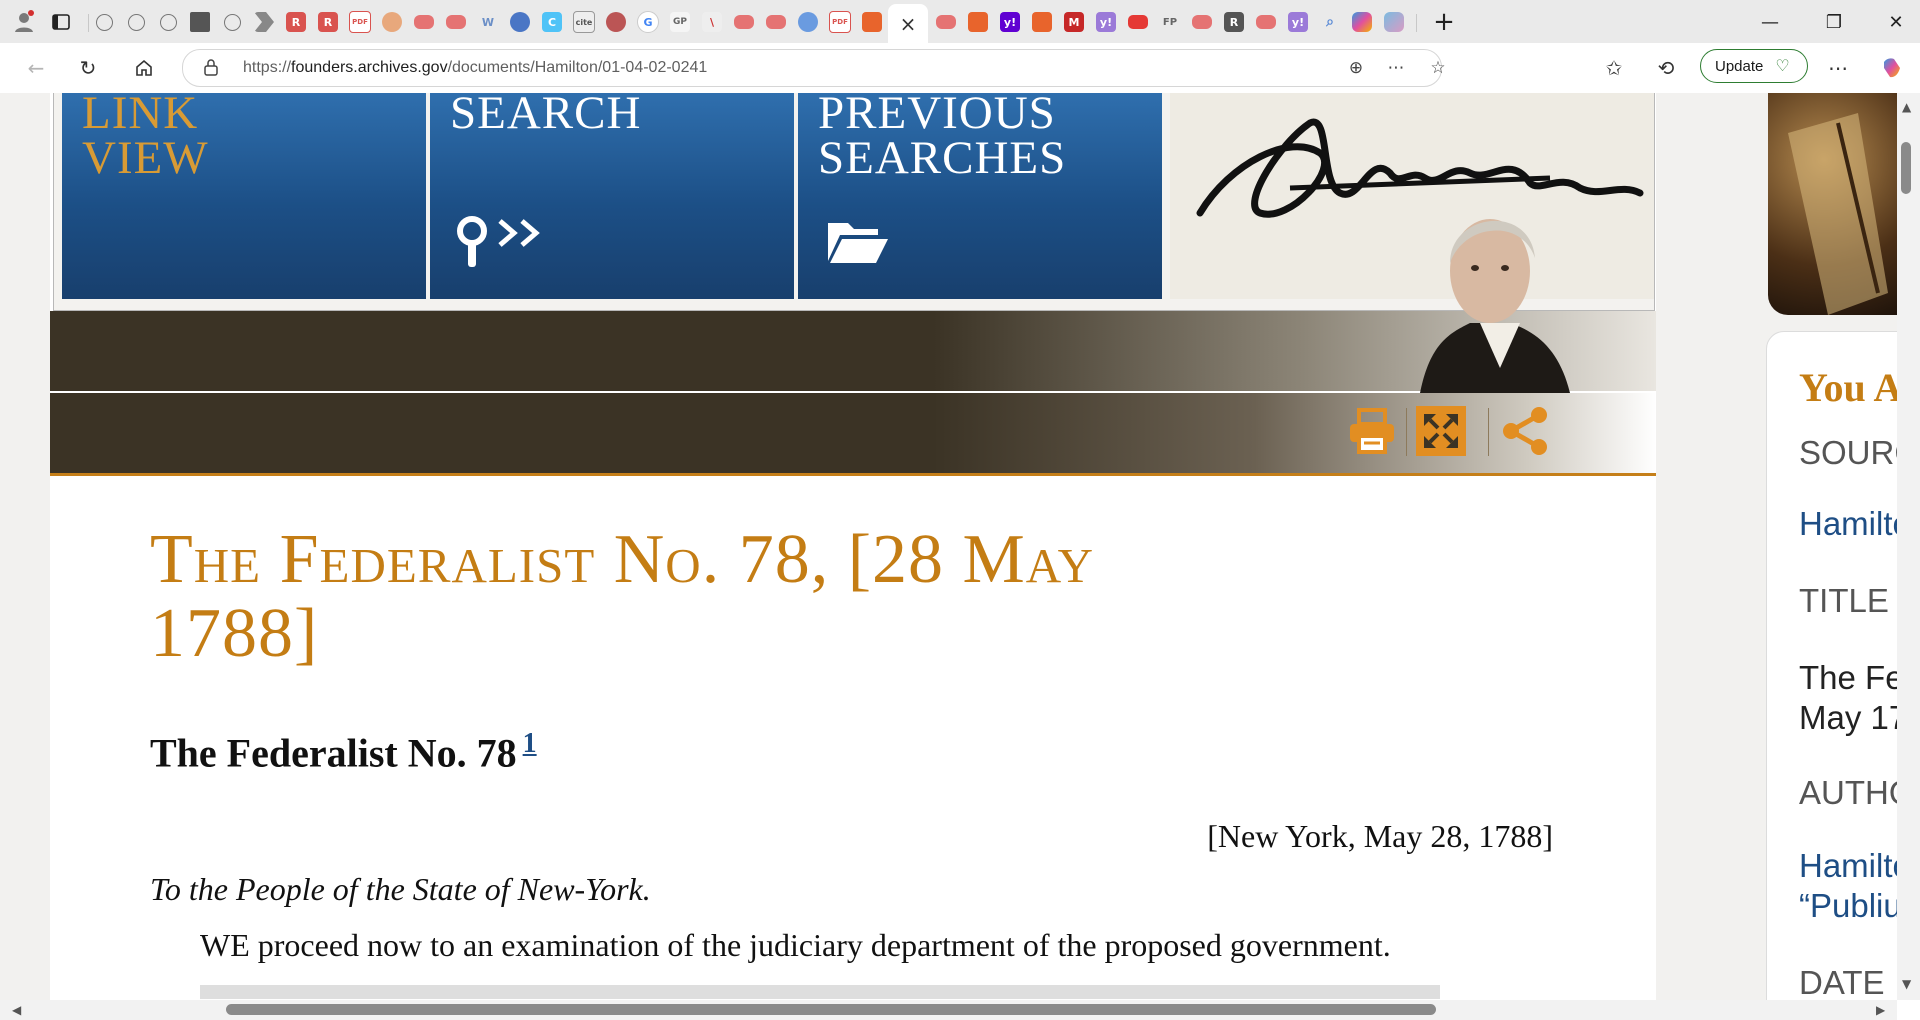 This screenshot has height=1020, width=1920. What do you see at coordinates (211, 67) in the screenshot?
I see `lock-icon` at bounding box center [211, 67].